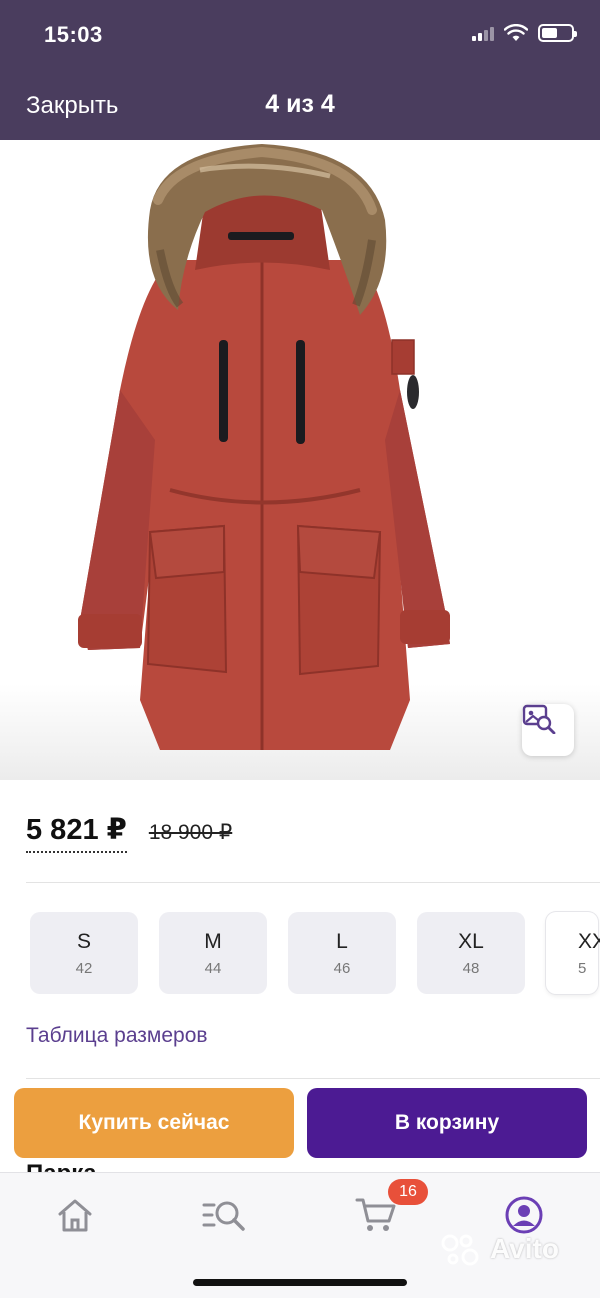 Image resolution: width=600 pixels, height=1298 pixels. I want to click on size-label: XX, so click(589, 941).